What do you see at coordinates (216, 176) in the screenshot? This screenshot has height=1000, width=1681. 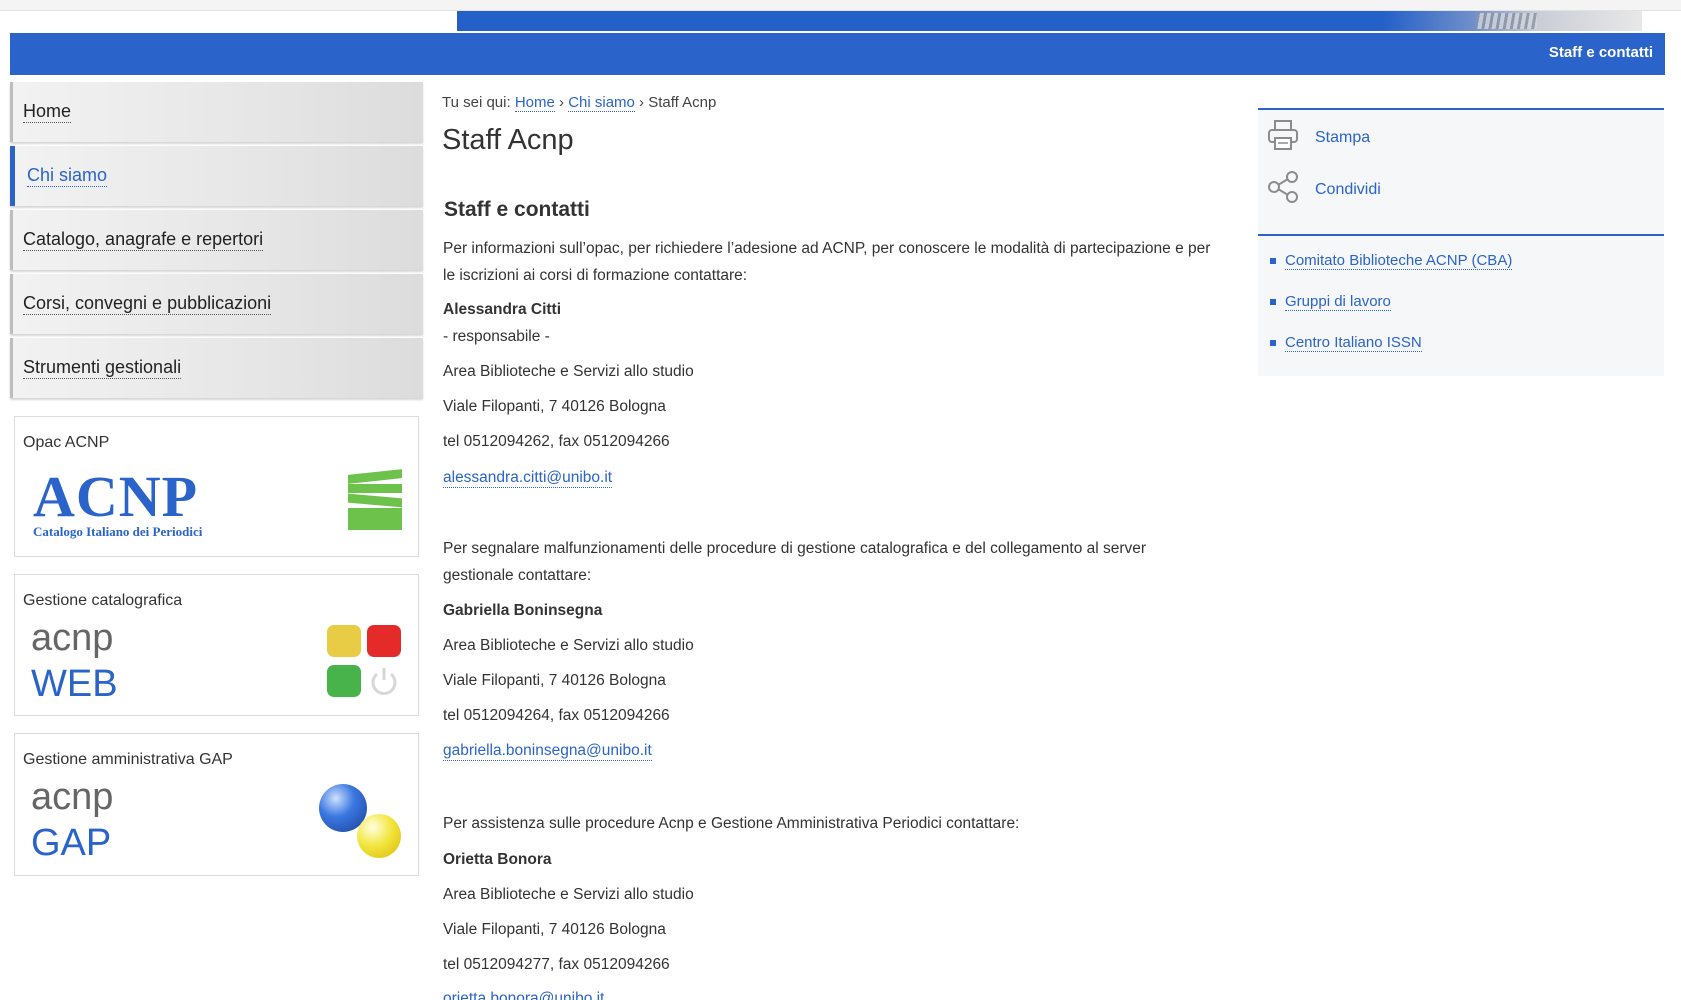 I see `nav-item-chi-siamo: Chi siamo` at bounding box center [216, 176].